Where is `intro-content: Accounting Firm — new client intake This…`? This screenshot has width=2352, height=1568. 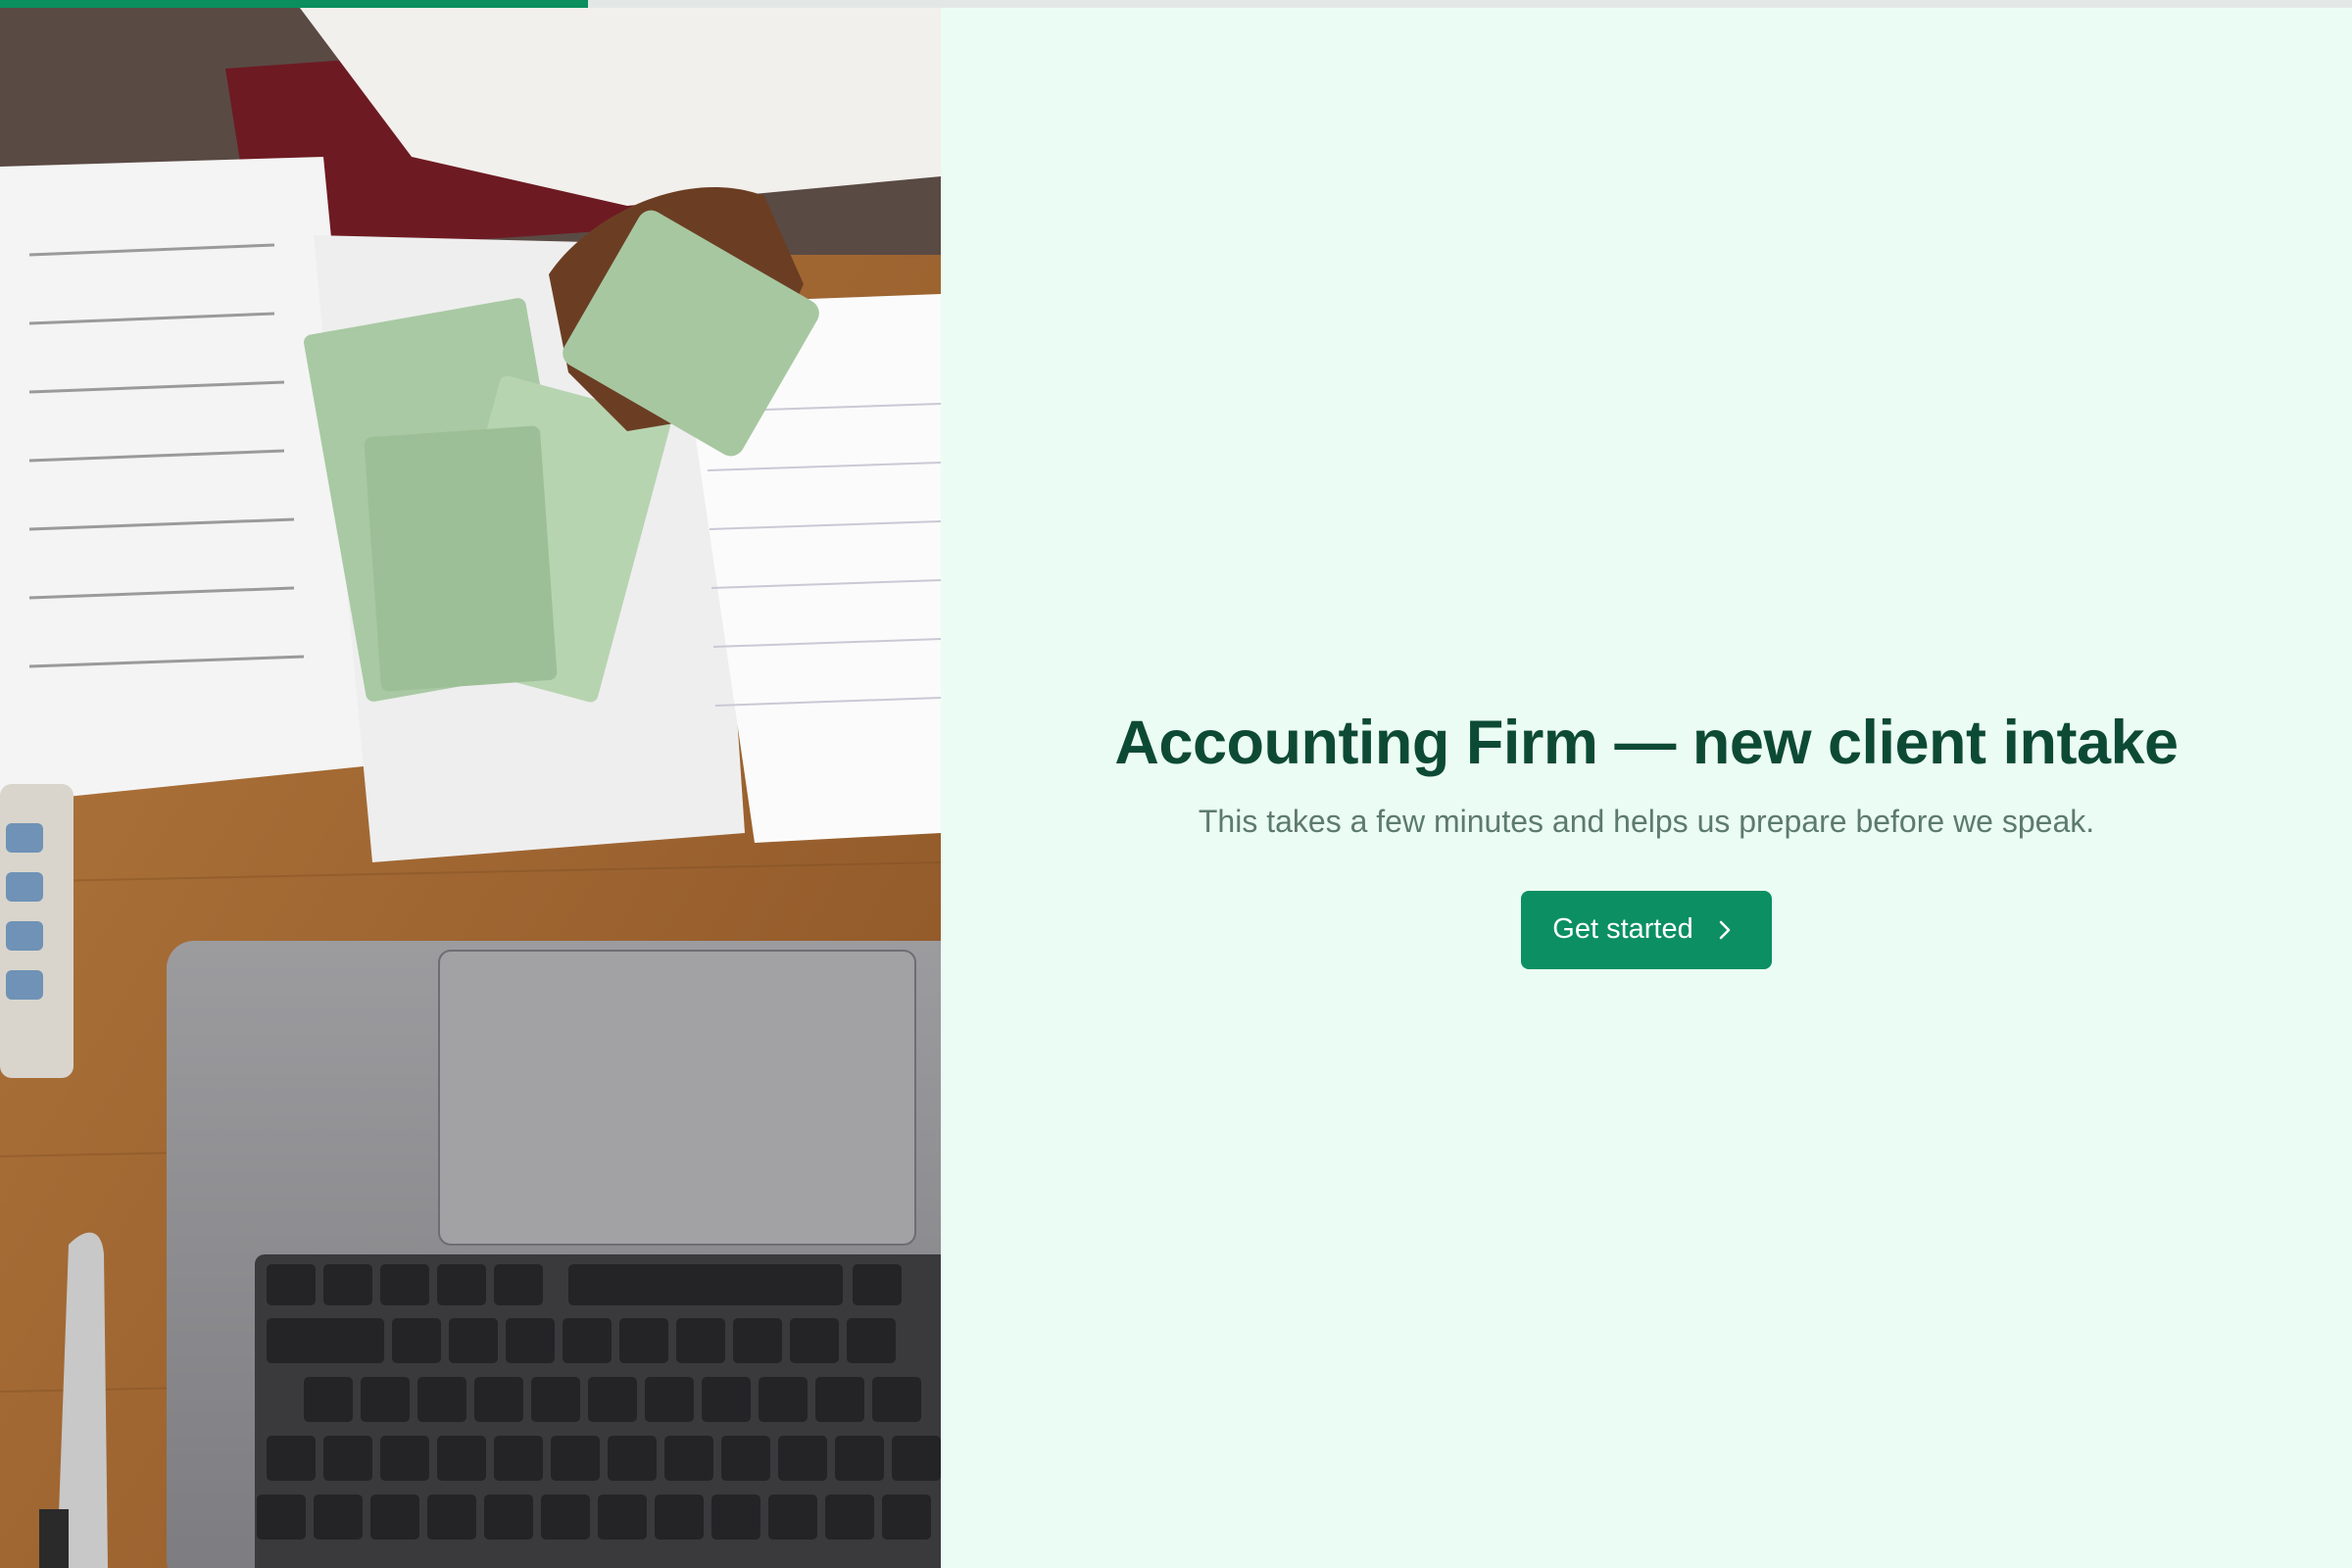
intro-content: Accounting Firm — new client intake This… is located at coordinates (1646, 838).